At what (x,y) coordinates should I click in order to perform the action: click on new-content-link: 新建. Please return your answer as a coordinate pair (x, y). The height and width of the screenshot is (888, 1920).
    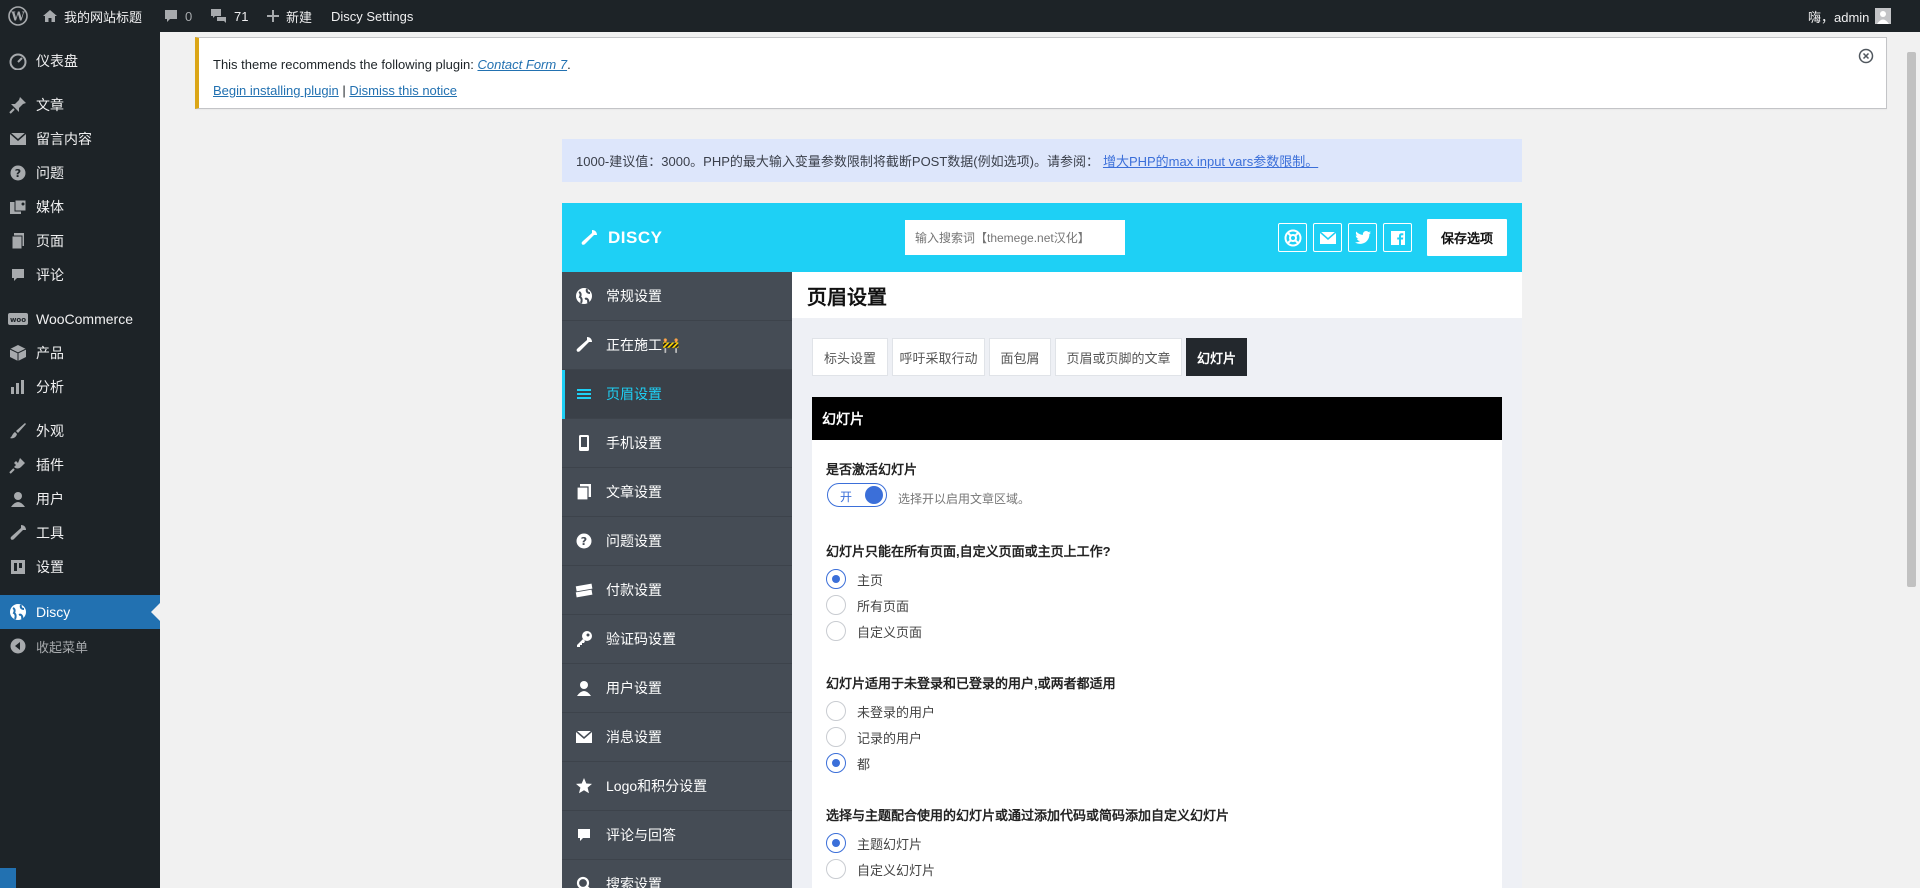
    Looking at the image, I should click on (289, 16).